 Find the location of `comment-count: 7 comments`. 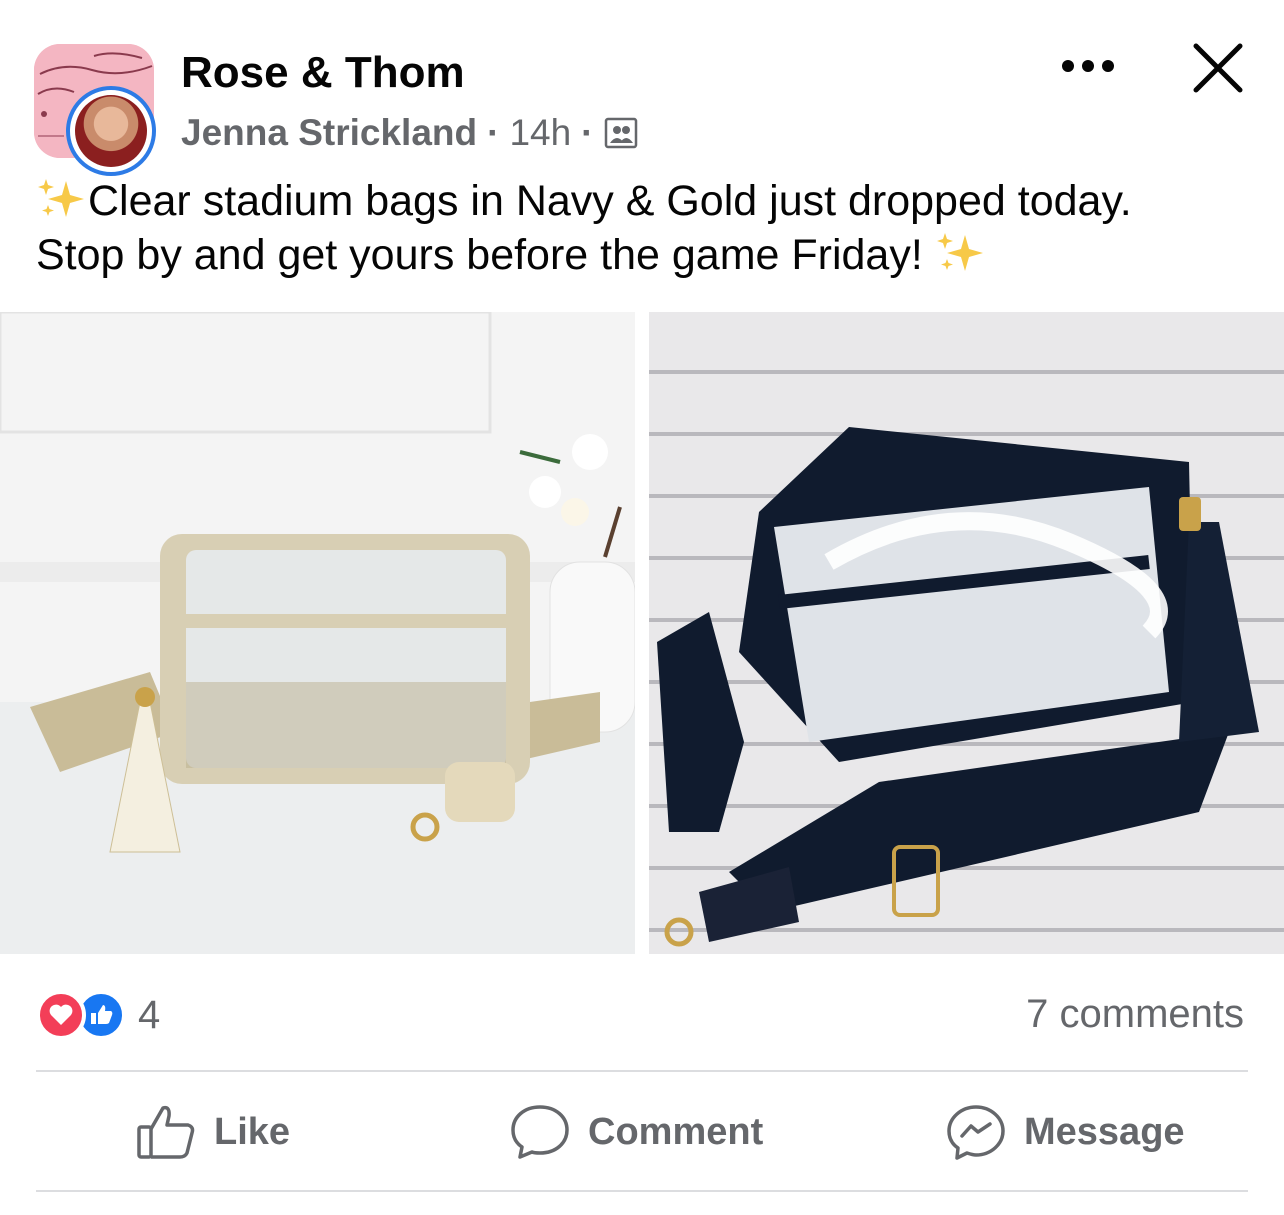

comment-count: 7 comments is located at coordinates (1135, 1014).